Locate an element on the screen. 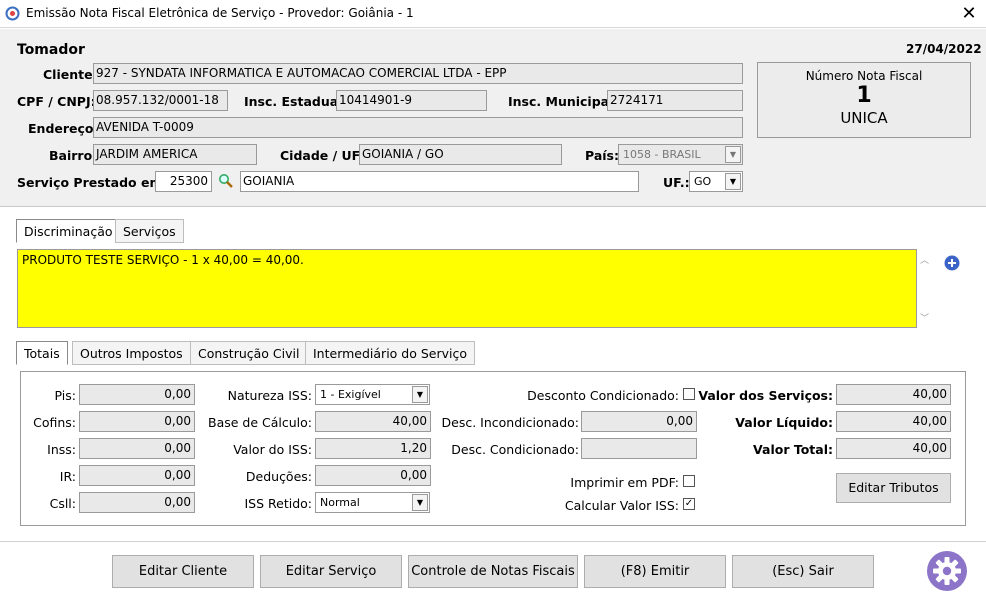 This screenshot has height=600, width=986. pis-label: Pis: is located at coordinates (65, 395).